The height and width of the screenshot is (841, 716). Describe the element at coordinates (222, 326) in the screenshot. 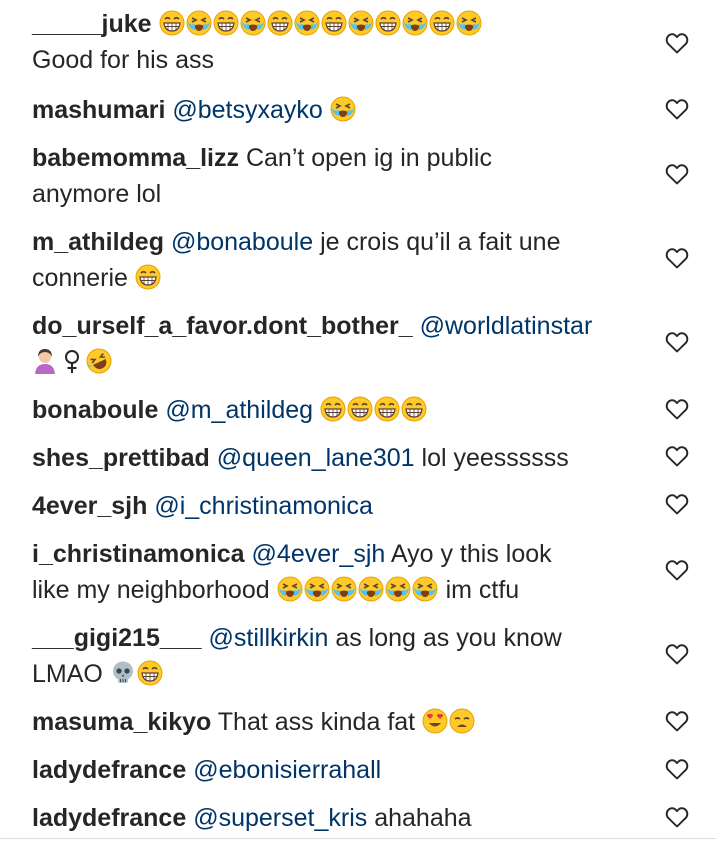

I see `comment-username: do_urself_a_favor.dont_bother_` at that location.